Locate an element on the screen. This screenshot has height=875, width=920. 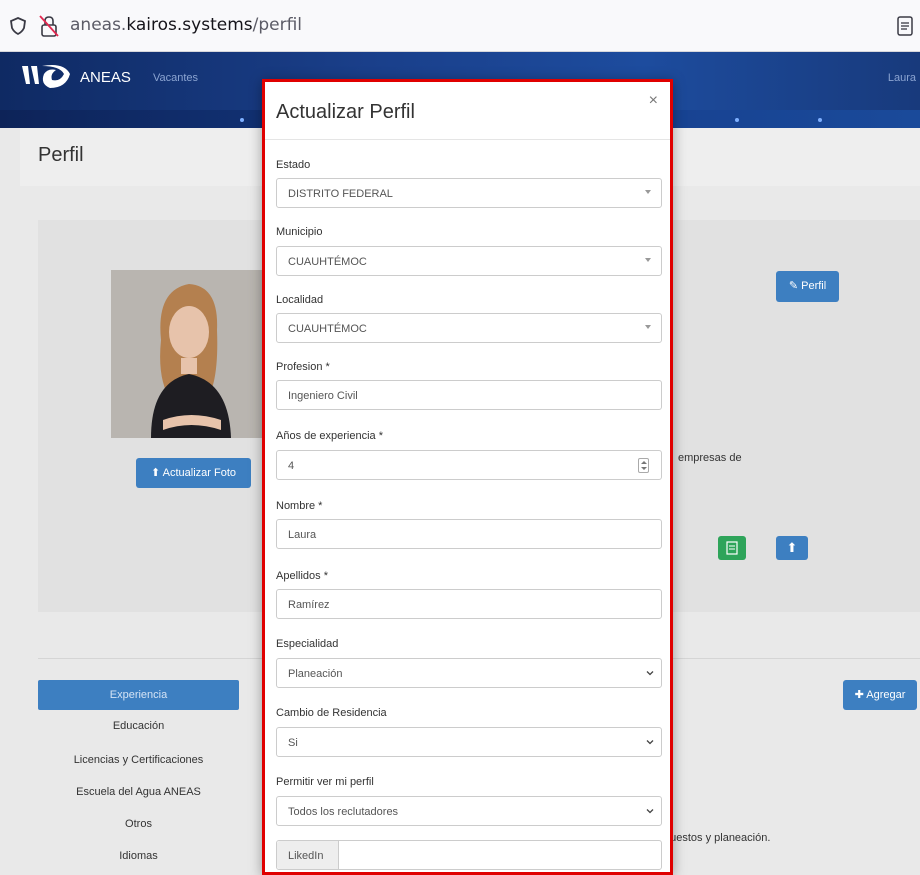
add-button-label: Agregar is located at coordinates (886, 695).